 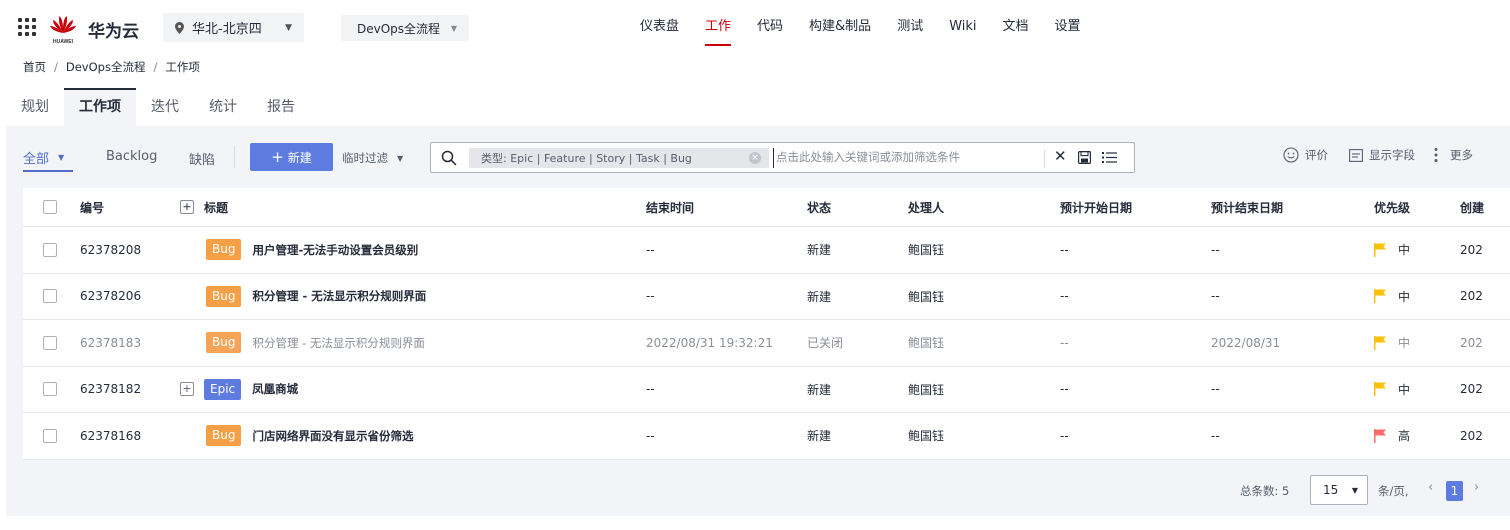 I want to click on cell-status: 已关闭, so click(x=825, y=343).